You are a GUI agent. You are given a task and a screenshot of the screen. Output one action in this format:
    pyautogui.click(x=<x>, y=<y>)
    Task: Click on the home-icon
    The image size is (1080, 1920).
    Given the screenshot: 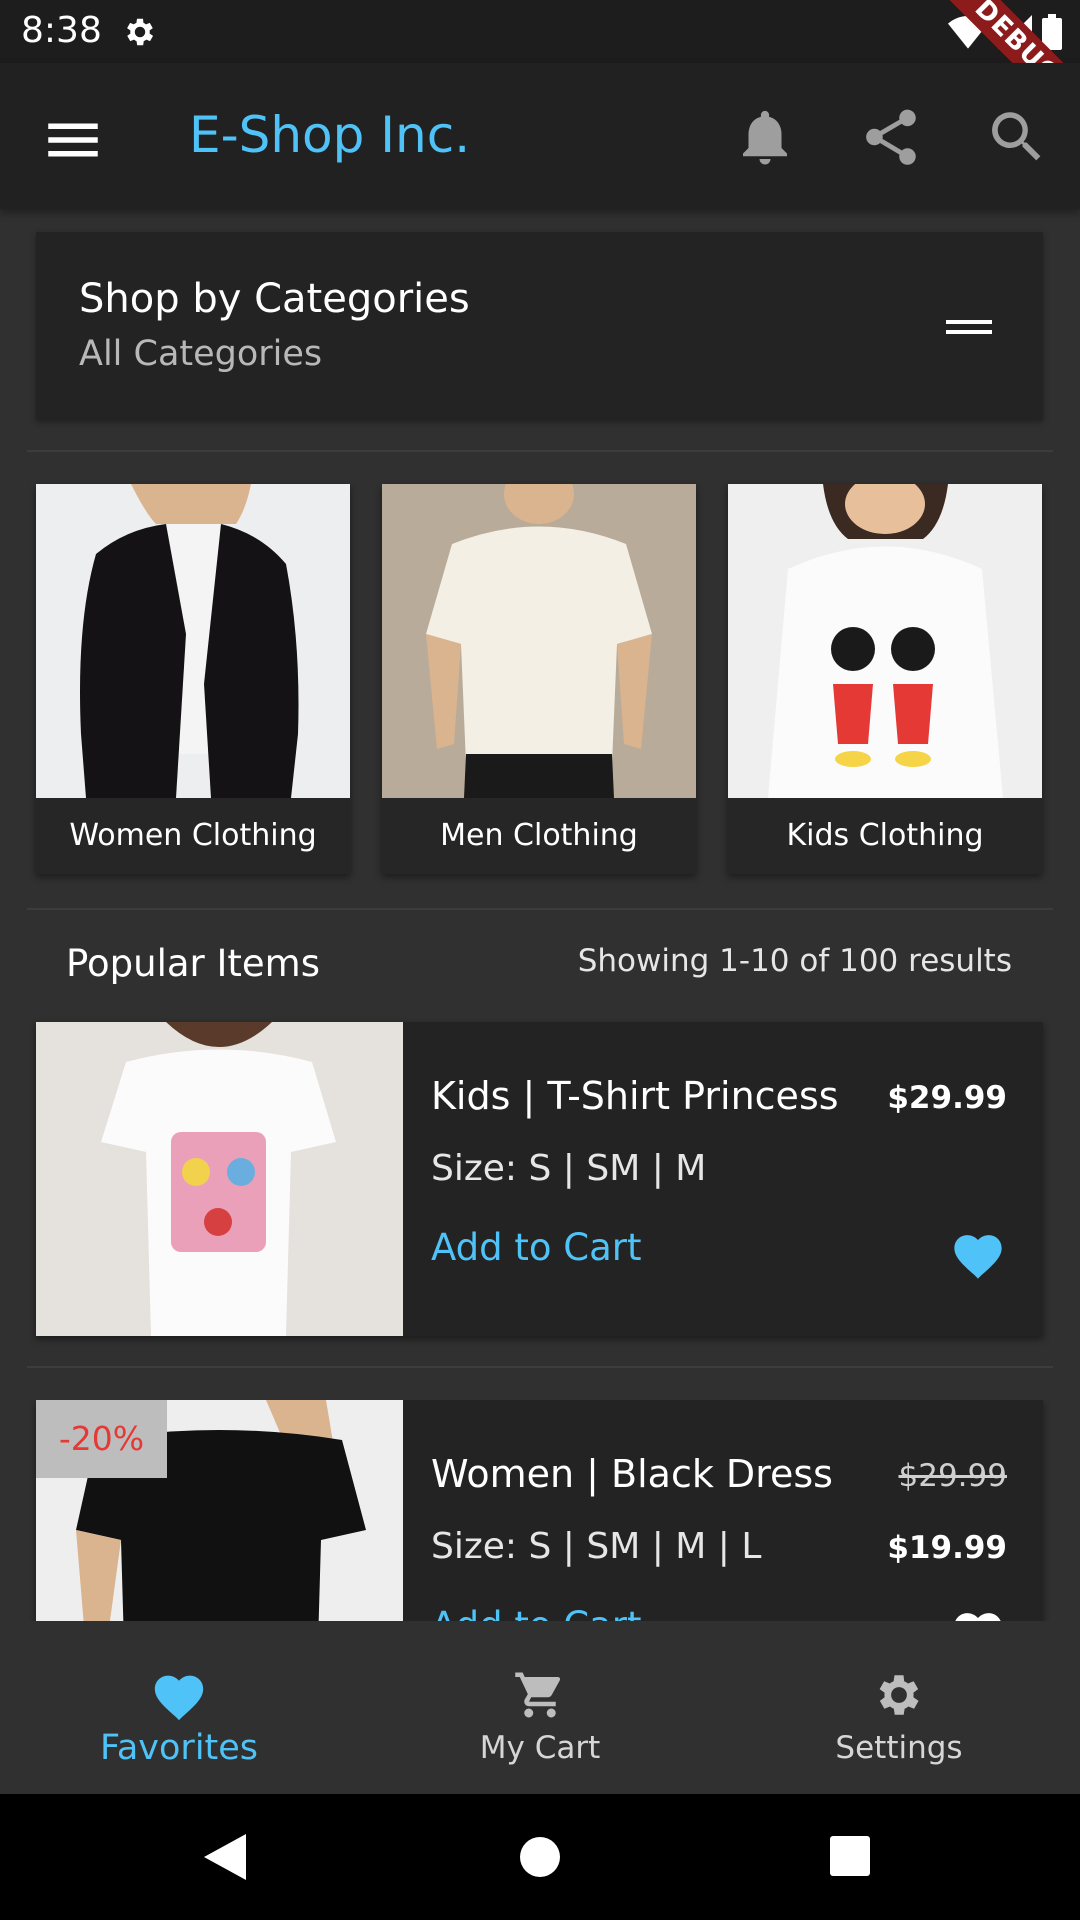 What is the action you would take?
    pyautogui.click(x=540, y=1857)
    